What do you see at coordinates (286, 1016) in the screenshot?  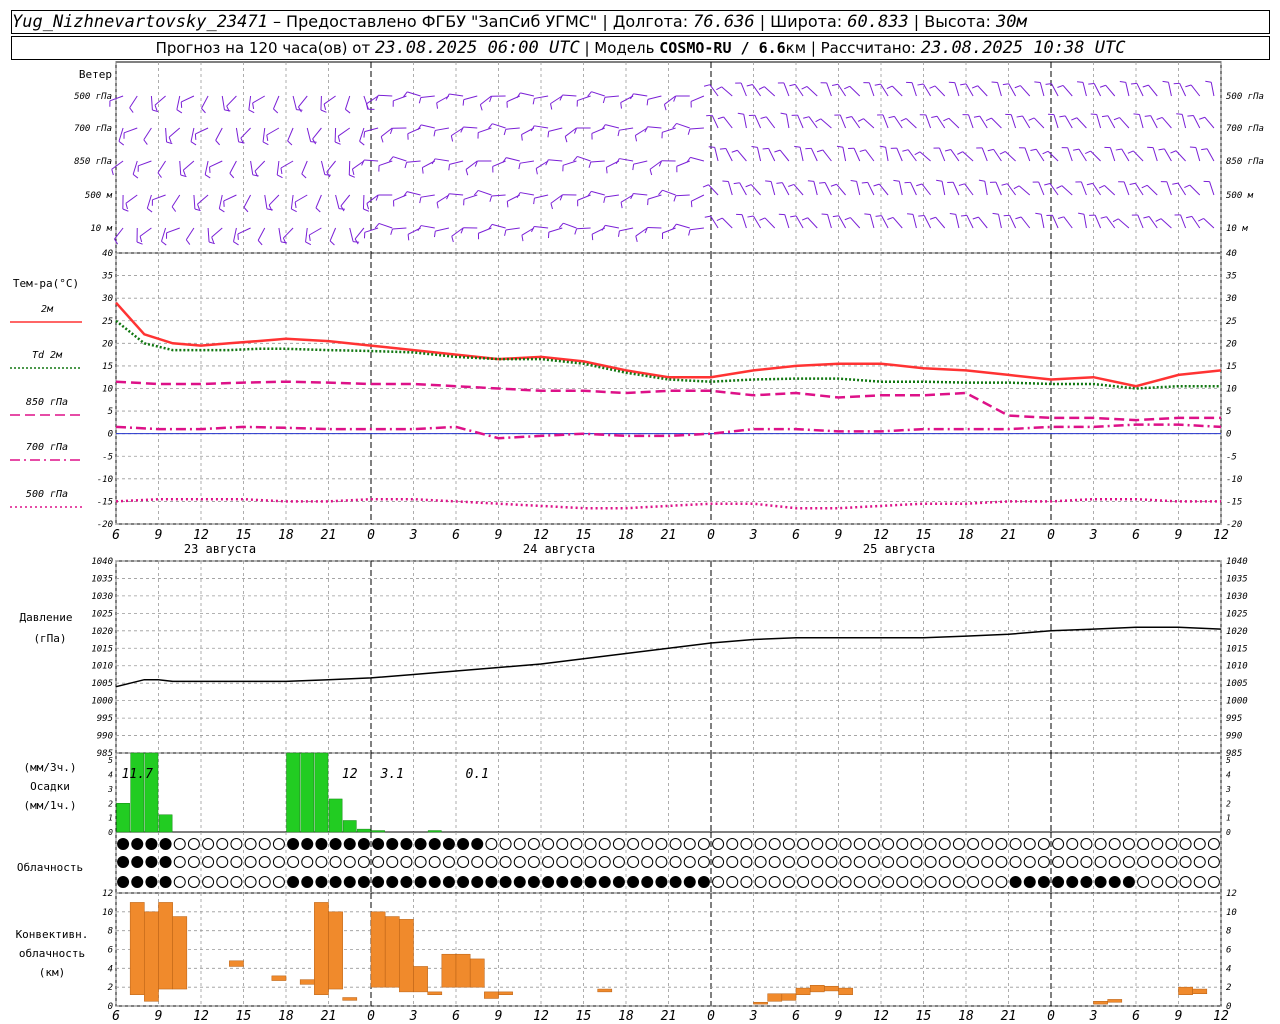 I see `conv-x-tick: 18` at bounding box center [286, 1016].